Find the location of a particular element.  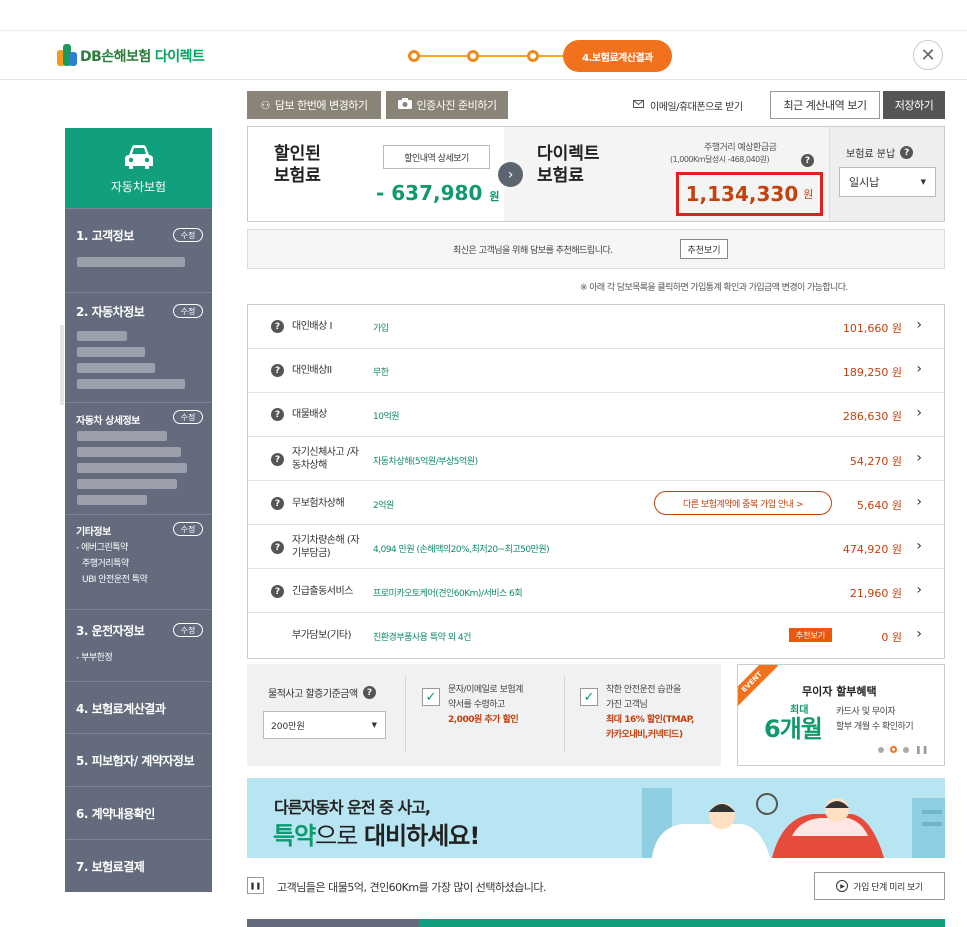

event-months: 6개월 is located at coordinates (793, 729).